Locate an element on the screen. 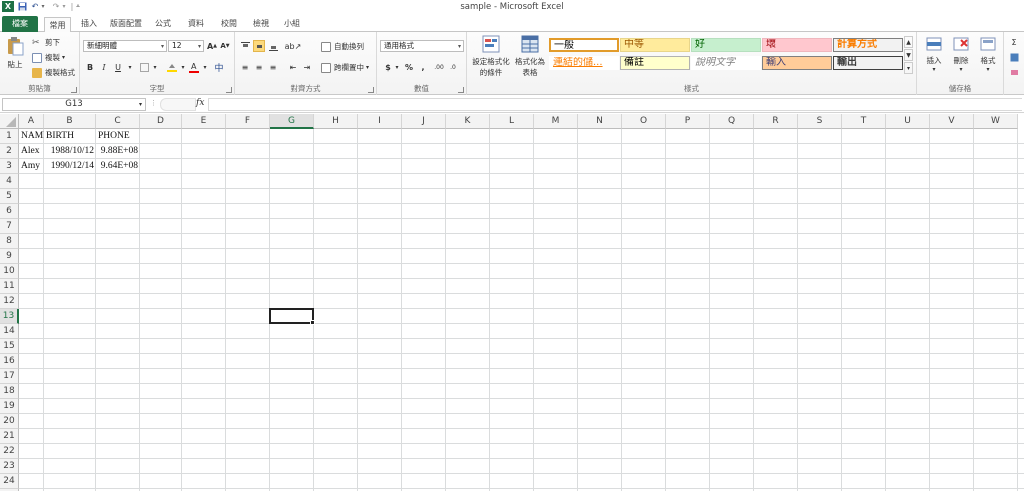  underline-button: U is located at coordinates (118, 67).